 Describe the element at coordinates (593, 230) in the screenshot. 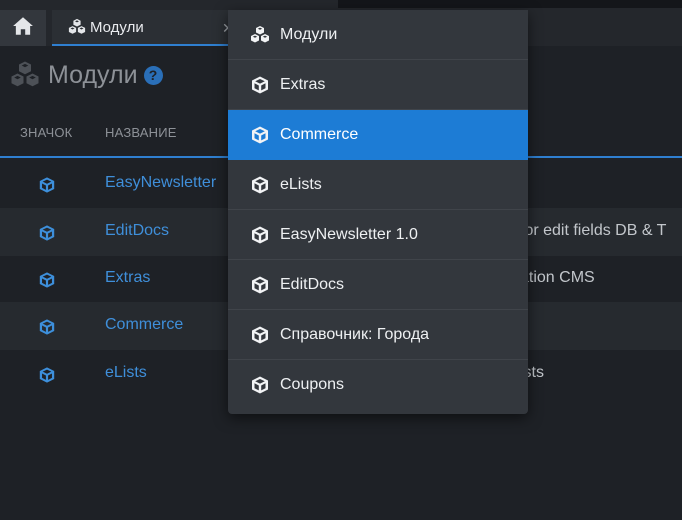

I see `module-description: for edit fields DB & T` at that location.